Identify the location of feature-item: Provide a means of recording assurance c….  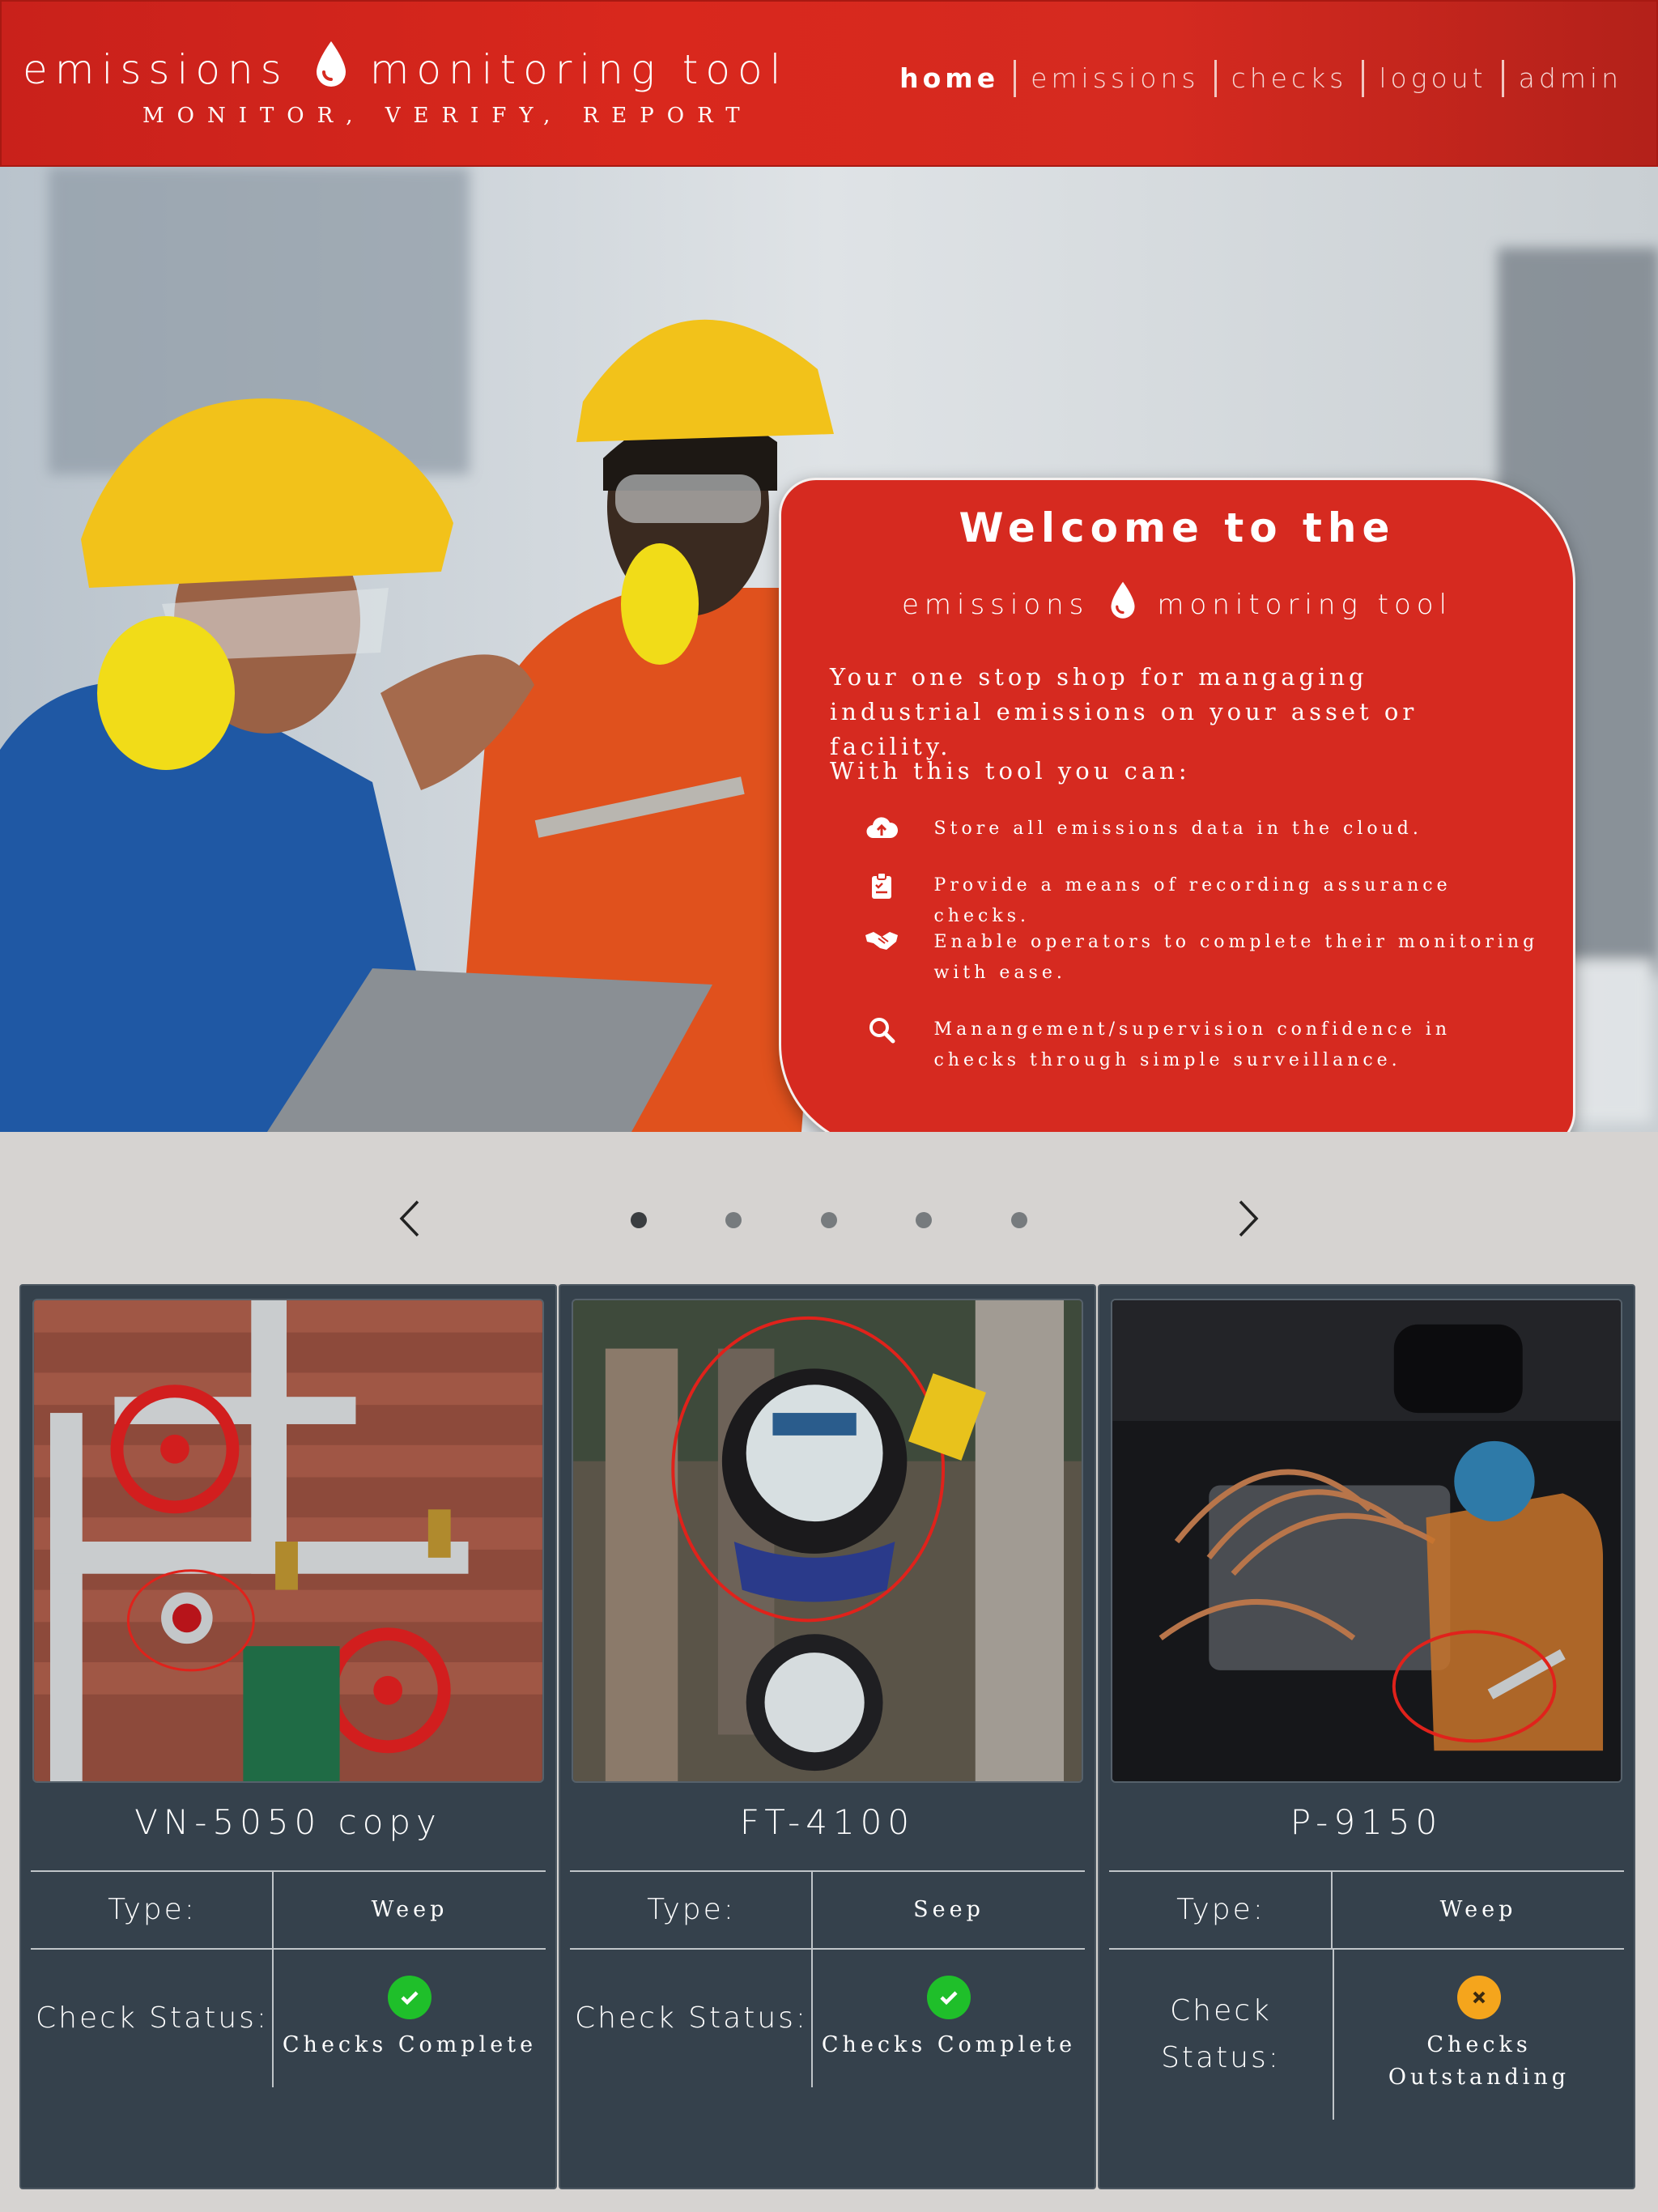
(1186, 901).